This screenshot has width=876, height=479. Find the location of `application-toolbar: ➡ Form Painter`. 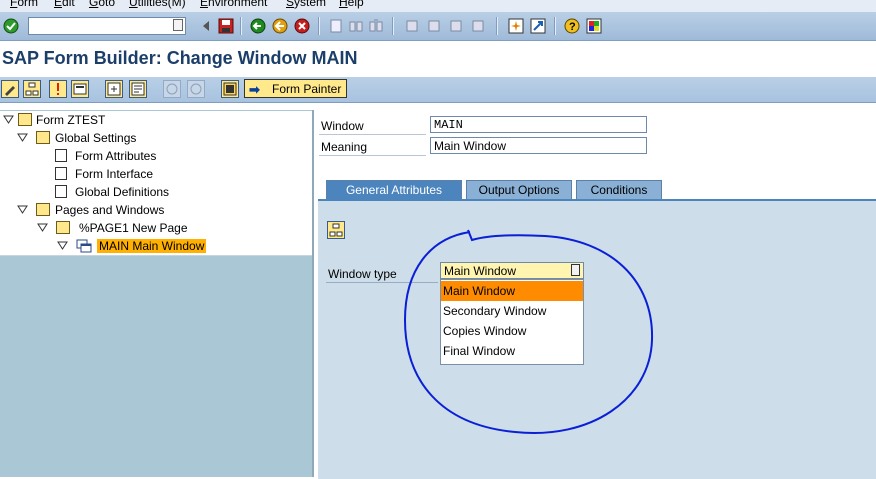

application-toolbar: ➡ Form Painter is located at coordinates (438, 90).